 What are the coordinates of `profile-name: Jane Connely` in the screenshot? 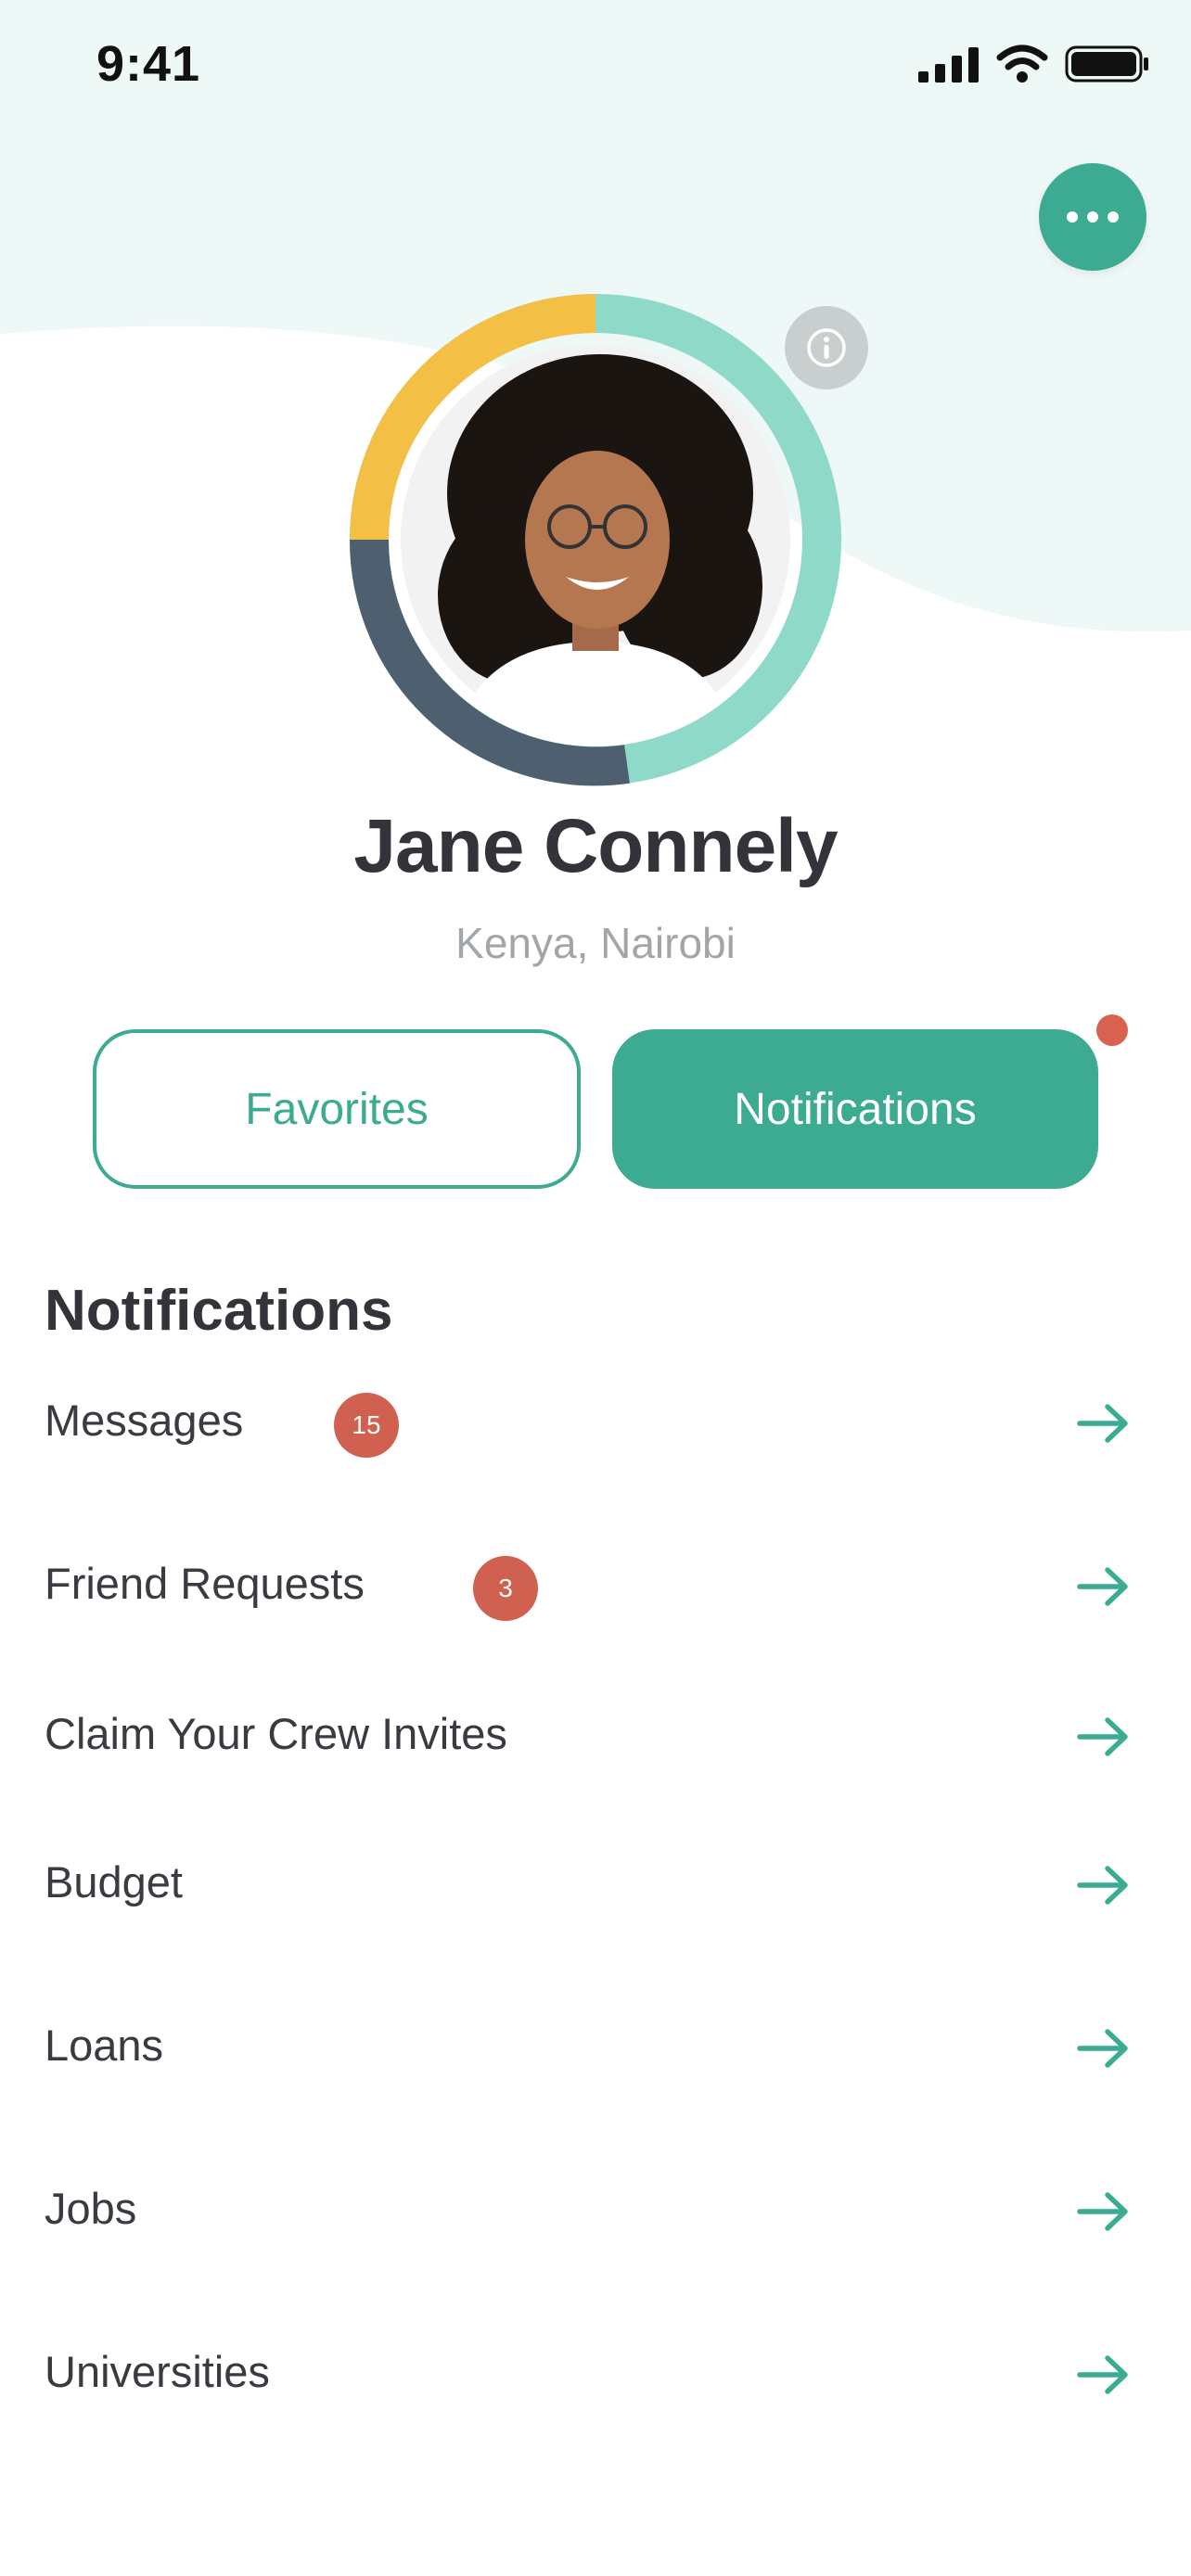 It's located at (595, 846).